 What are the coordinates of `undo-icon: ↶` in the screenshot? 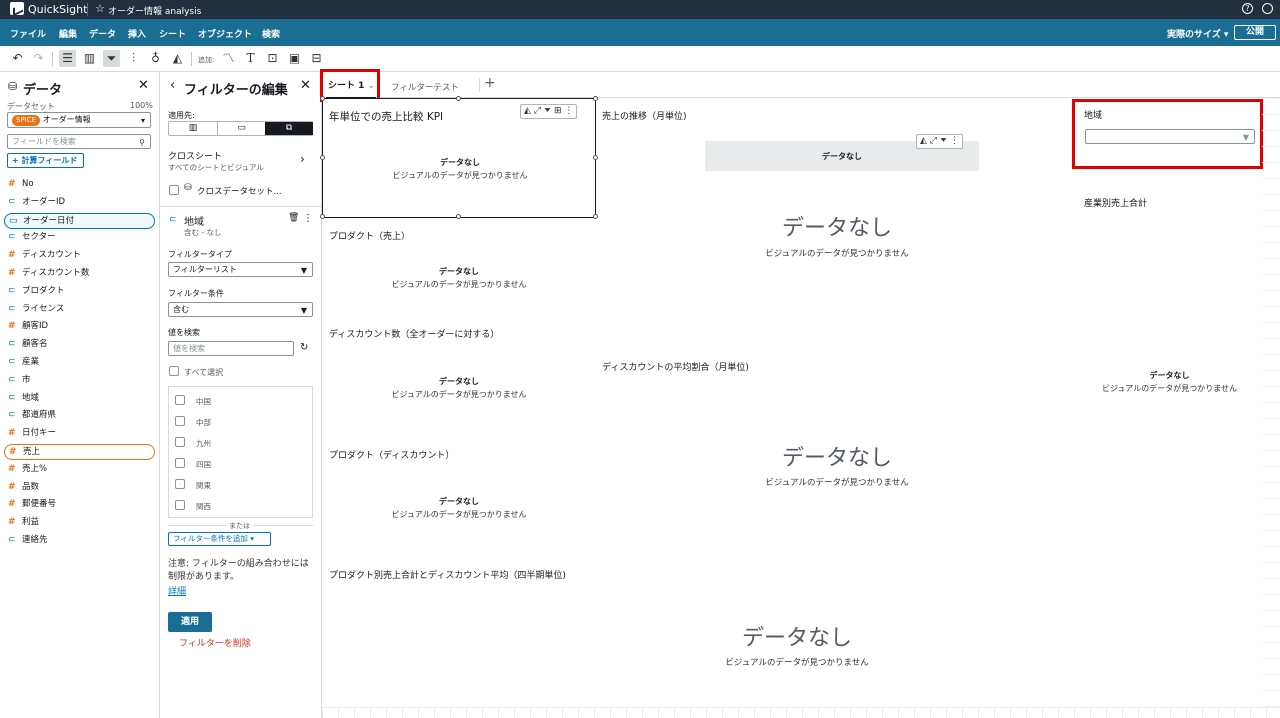 It's located at (17, 58).